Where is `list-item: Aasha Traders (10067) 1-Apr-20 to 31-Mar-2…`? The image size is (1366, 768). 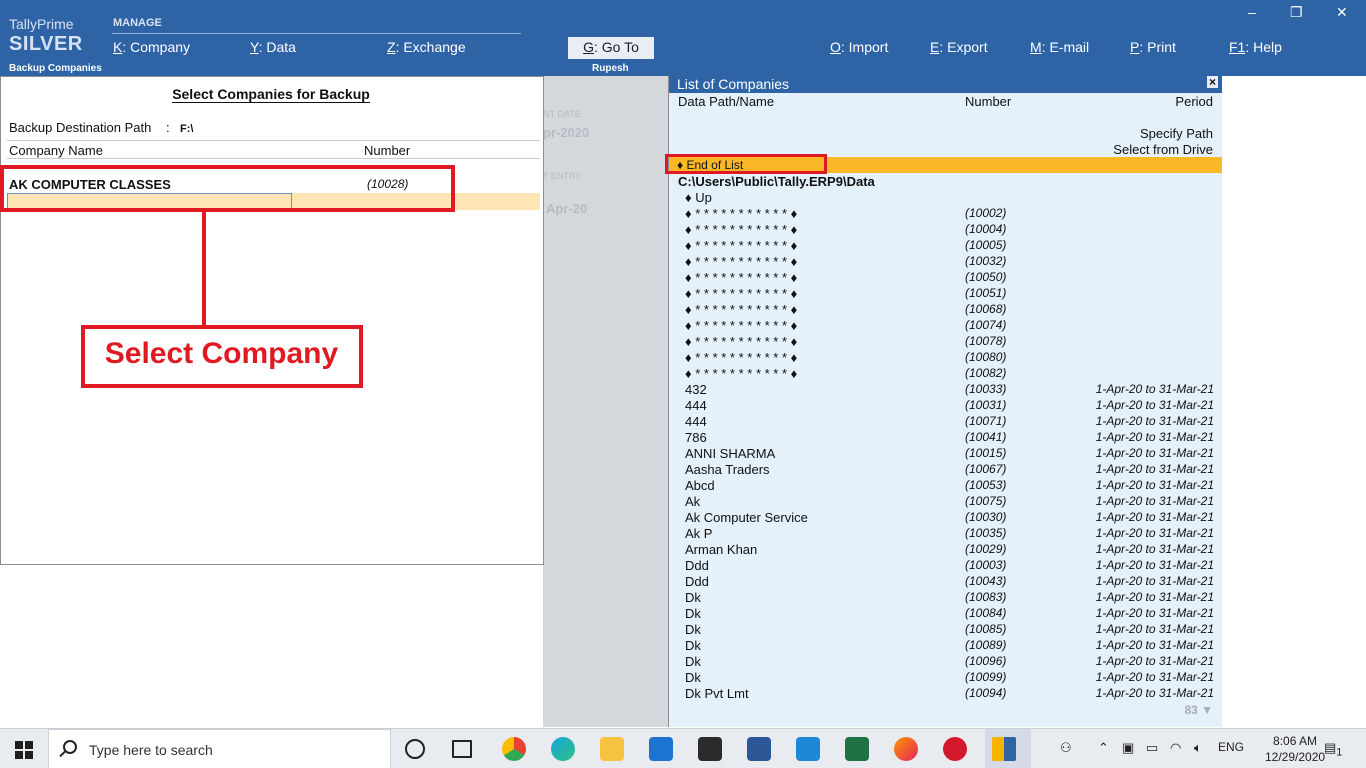 list-item: Aasha Traders (10067) 1-Apr-20 to 31-Mar-2… is located at coordinates (945, 470).